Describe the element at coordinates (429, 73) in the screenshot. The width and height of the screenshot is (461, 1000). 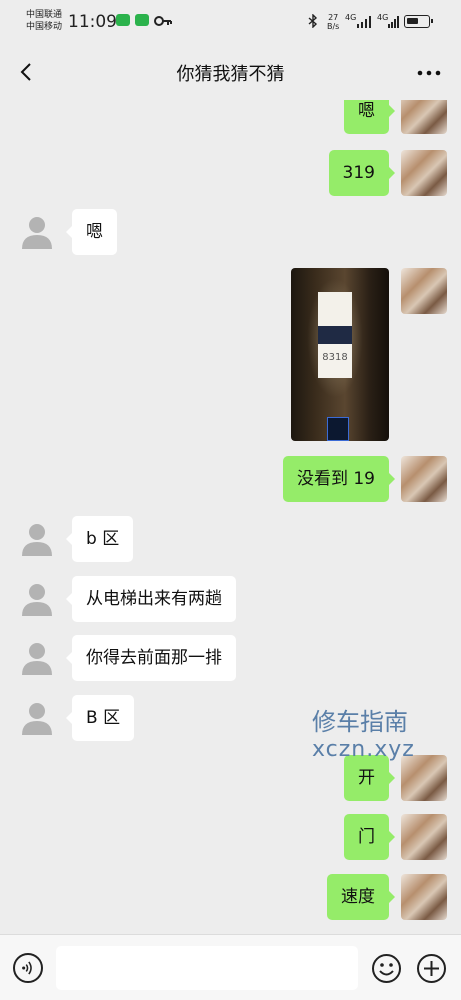
I see `more-options-icon` at that location.